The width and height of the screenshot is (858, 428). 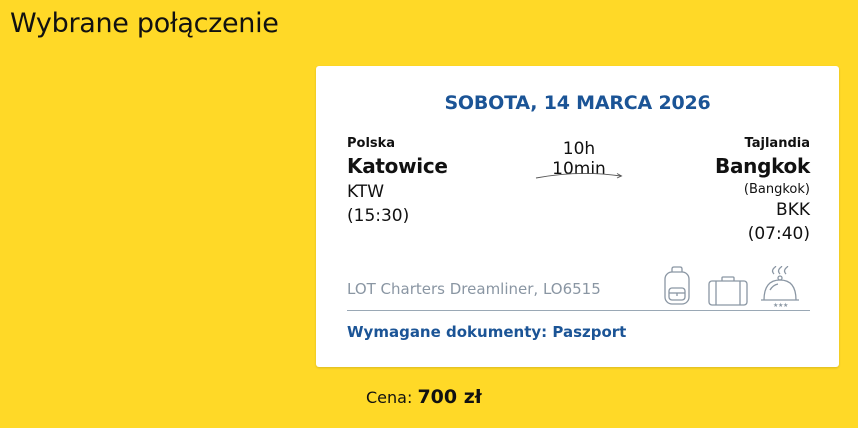 I want to click on origin-code: KTW, so click(x=366, y=192).